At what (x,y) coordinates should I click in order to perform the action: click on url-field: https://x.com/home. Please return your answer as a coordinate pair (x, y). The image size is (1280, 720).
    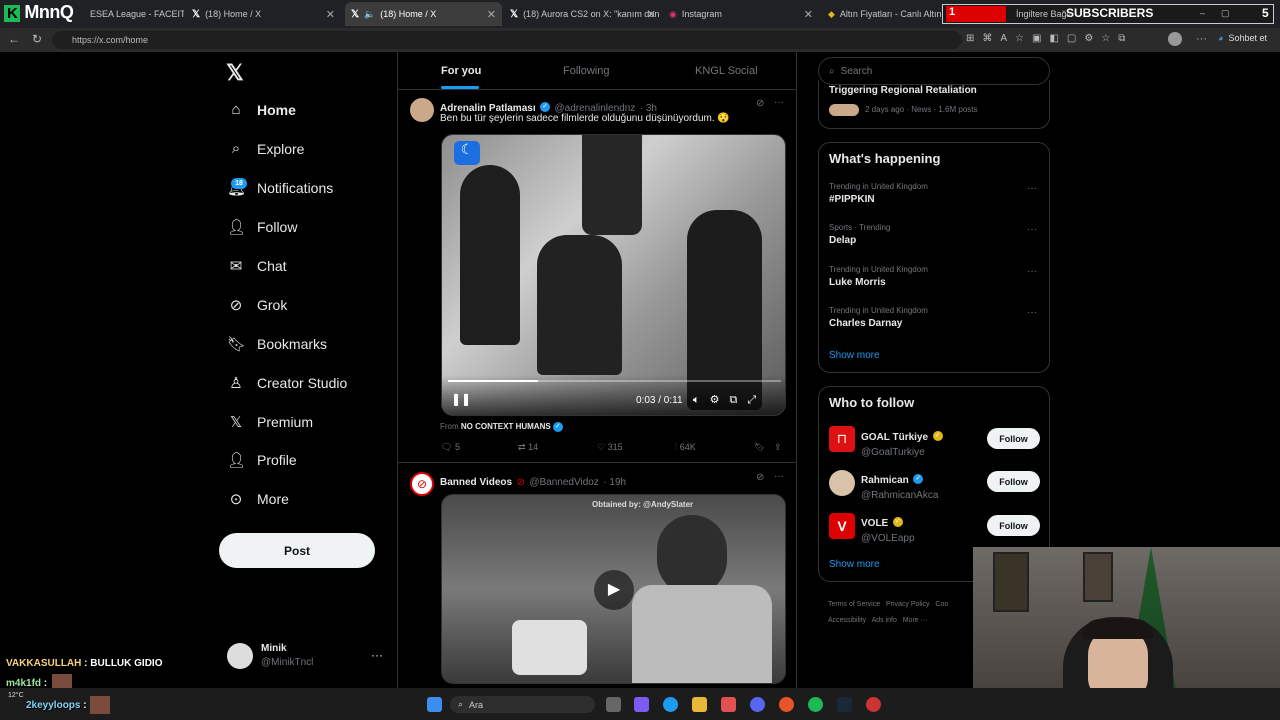
    Looking at the image, I should click on (507, 40).